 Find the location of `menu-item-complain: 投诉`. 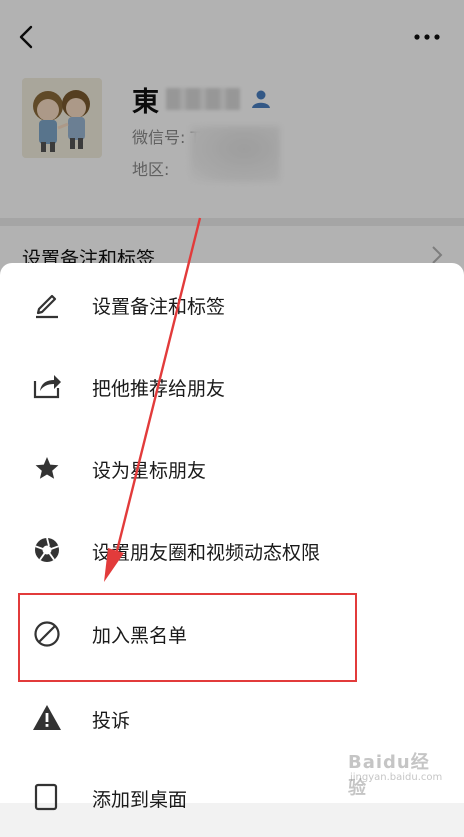

menu-item-complain: 投诉 is located at coordinates (232, 714).